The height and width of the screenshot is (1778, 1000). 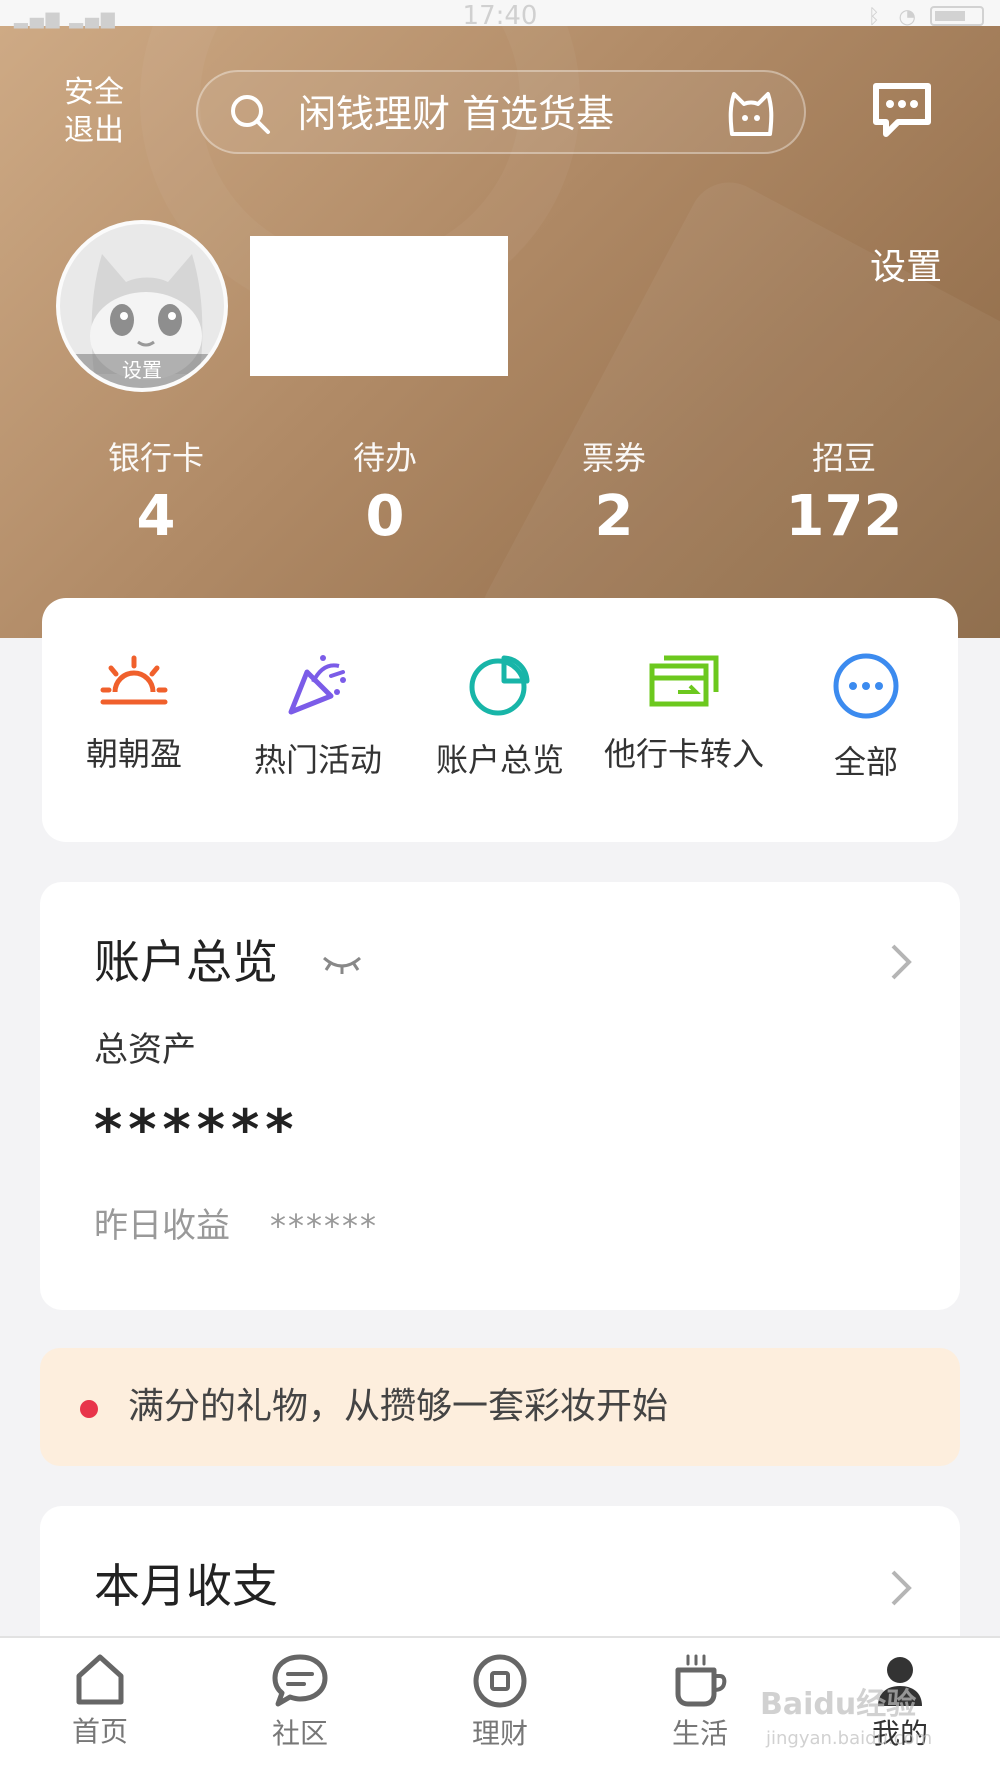 What do you see at coordinates (500, 1681) in the screenshot?
I see `wealth-coin-icon` at bounding box center [500, 1681].